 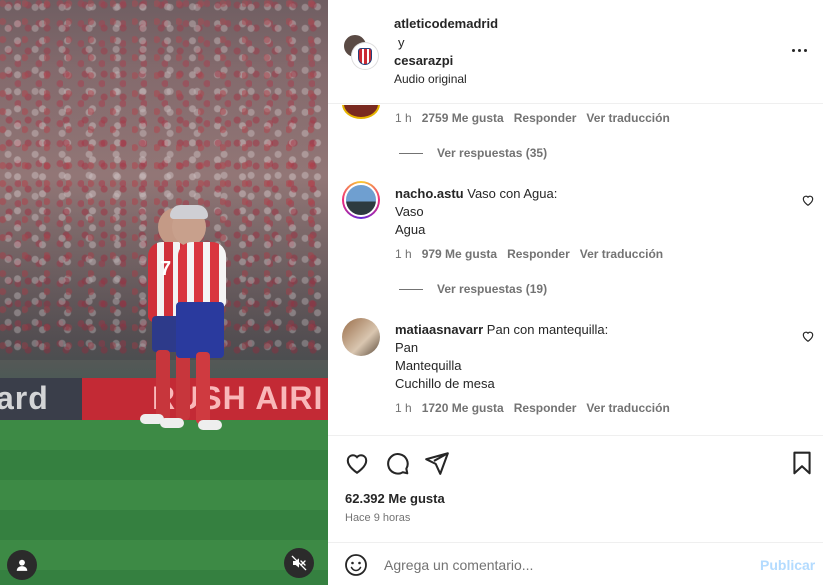 I want to click on speaker-muted-icon, so click(x=299, y=563).